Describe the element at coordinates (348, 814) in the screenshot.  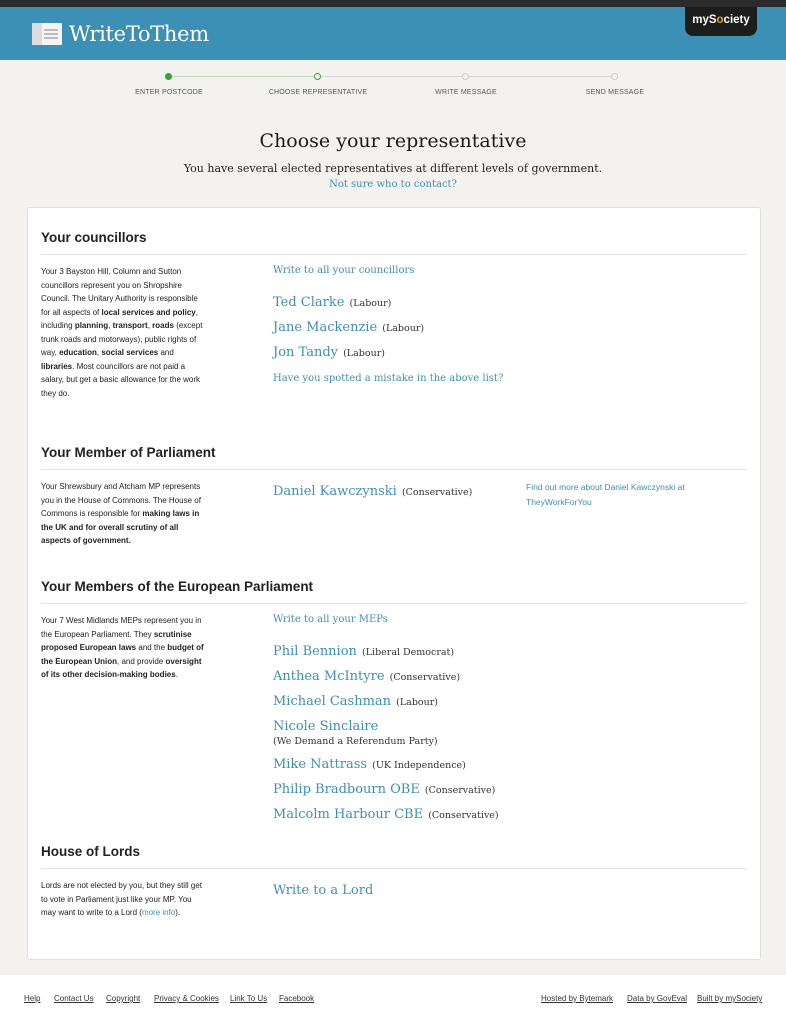
I see `rep-name-link: Malcolm Harbour CBE` at that location.